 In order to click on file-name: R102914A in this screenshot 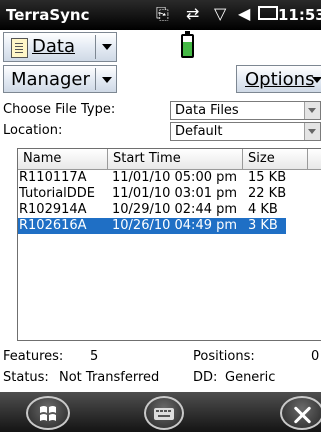, I will do `click(53, 209)`.